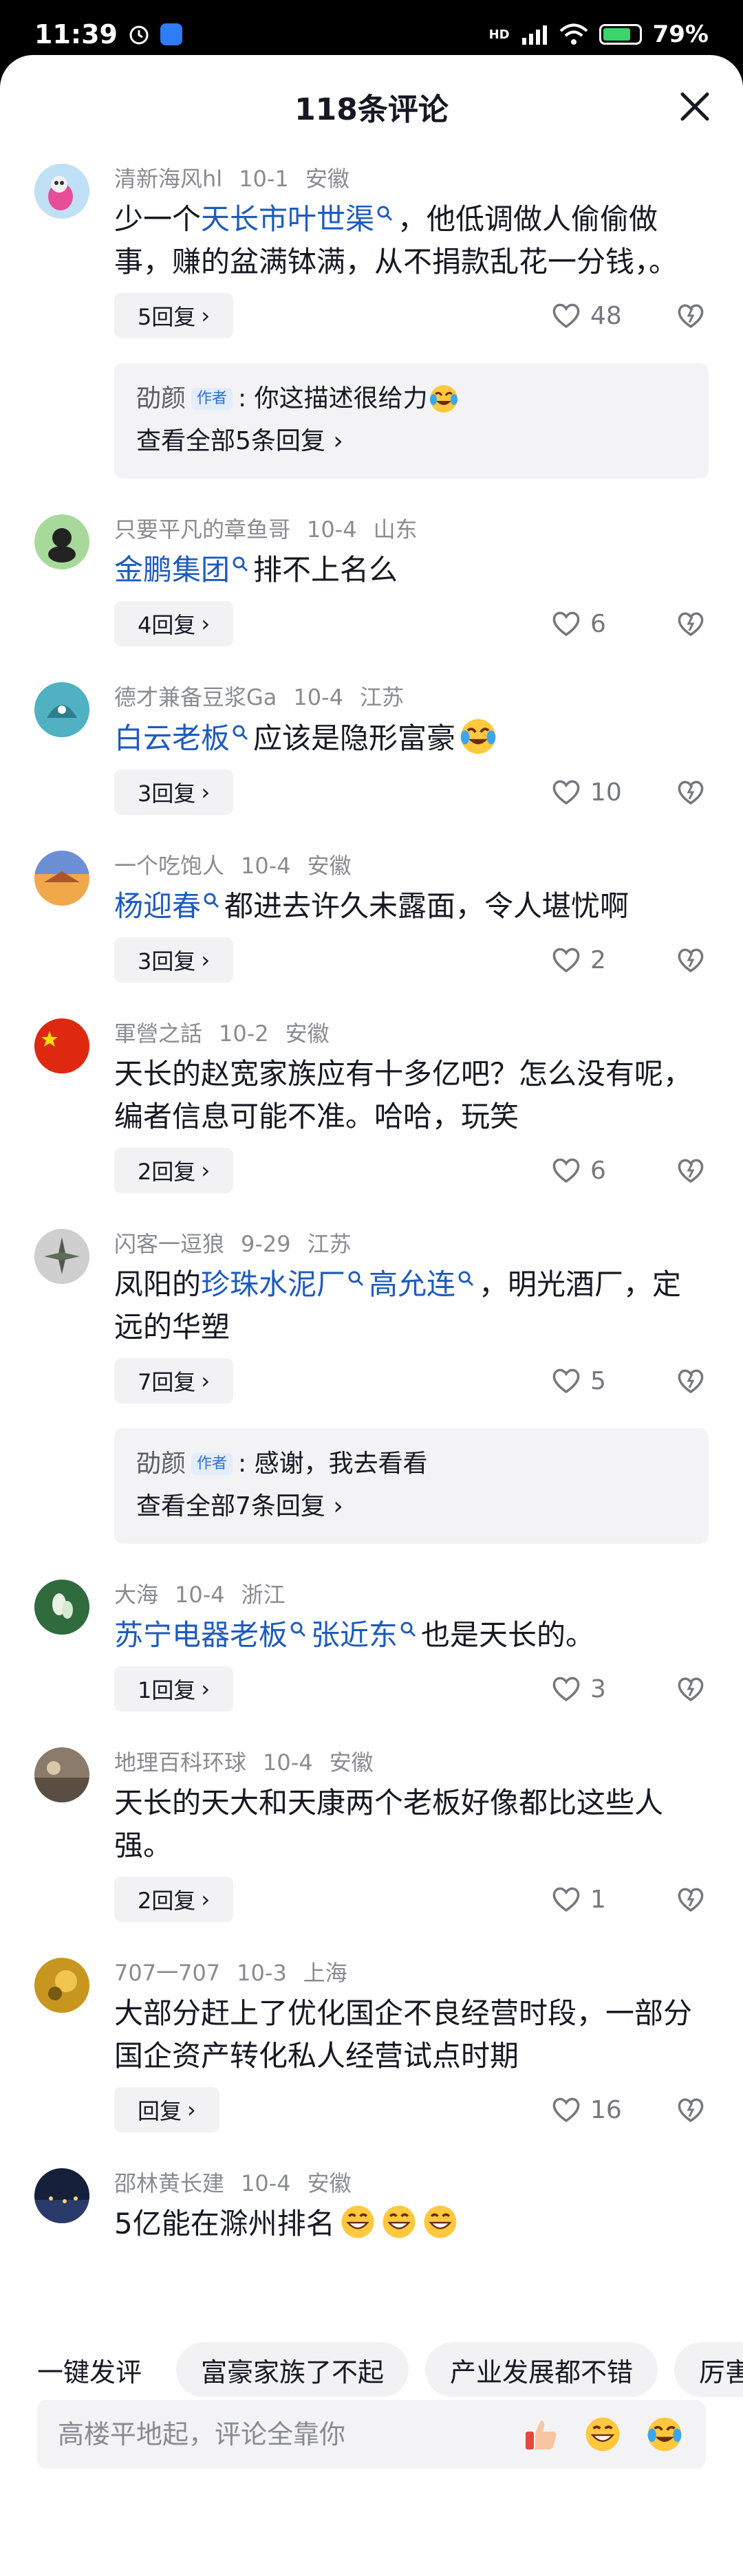 This screenshot has width=743, height=2576. What do you see at coordinates (278, 2434) in the screenshot?
I see `comment-input` at bounding box center [278, 2434].